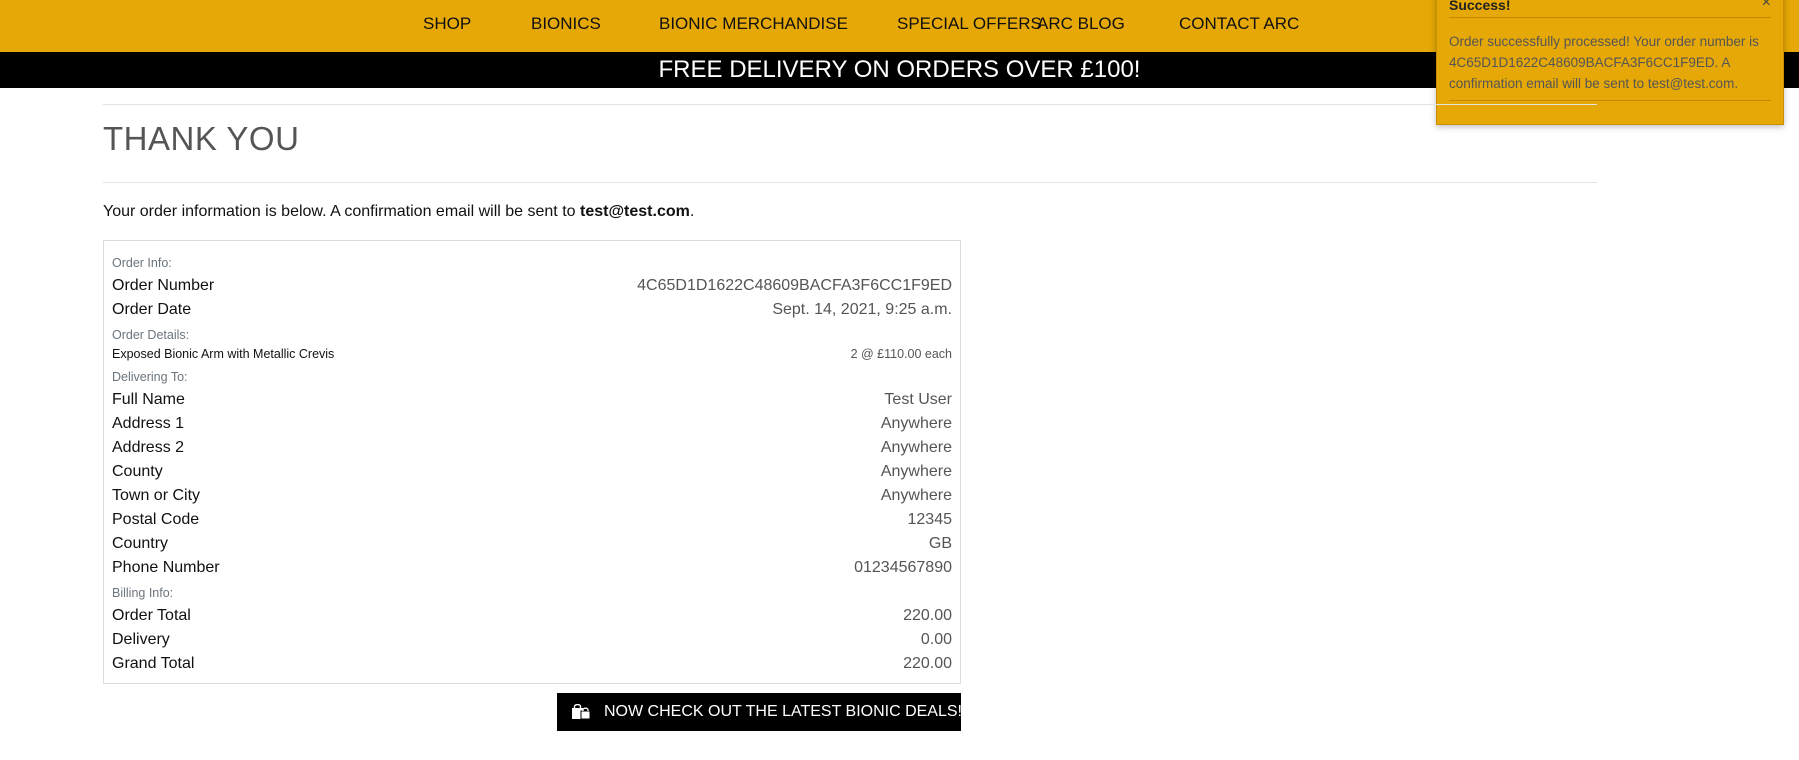 Image resolution: width=1799 pixels, height=760 pixels. What do you see at coordinates (148, 399) in the screenshot?
I see `row-label: Full Name` at bounding box center [148, 399].